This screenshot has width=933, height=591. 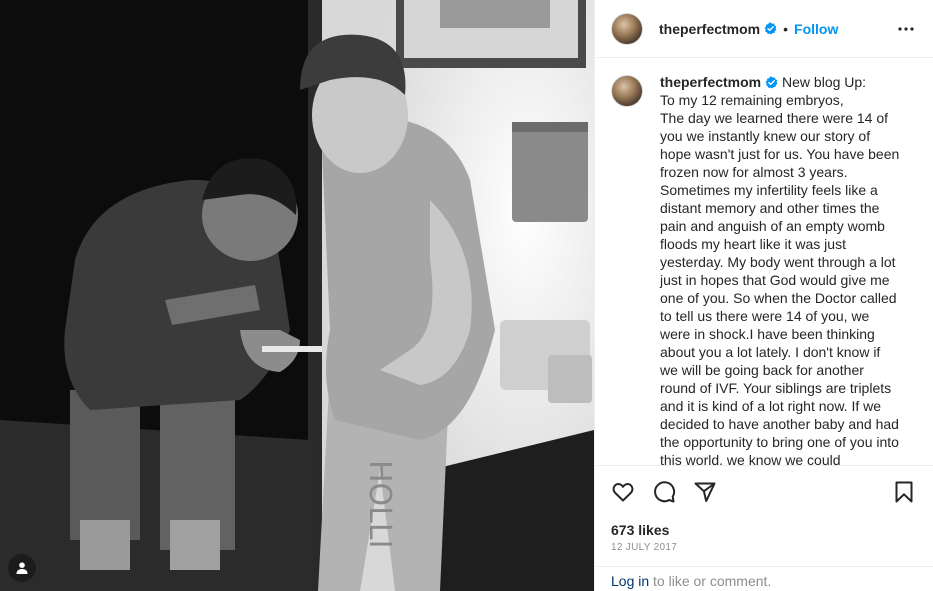 What do you see at coordinates (623, 492) in the screenshot?
I see `heart-icon` at bounding box center [623, 492].